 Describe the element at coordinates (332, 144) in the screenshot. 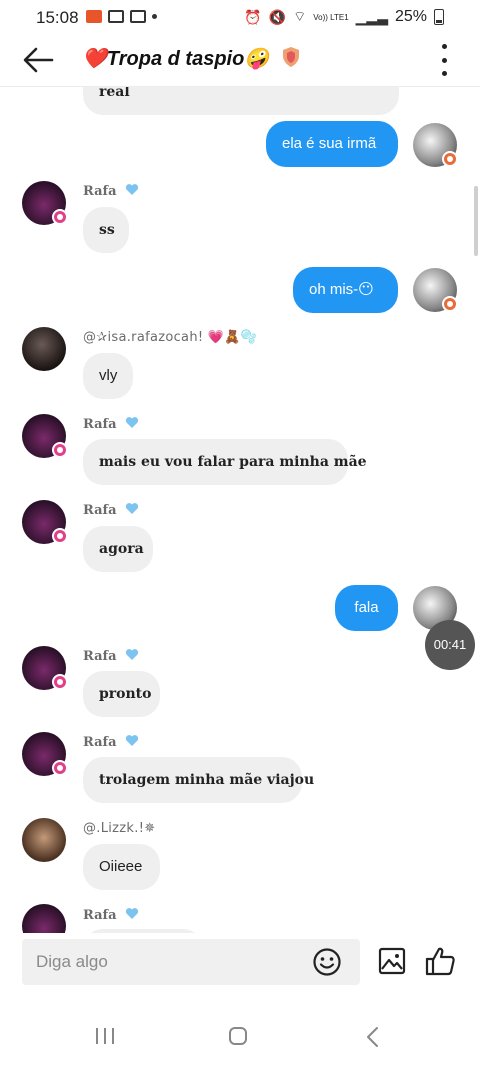

I see `message-bubble-outgoing: ela é sua irmã` at that location.